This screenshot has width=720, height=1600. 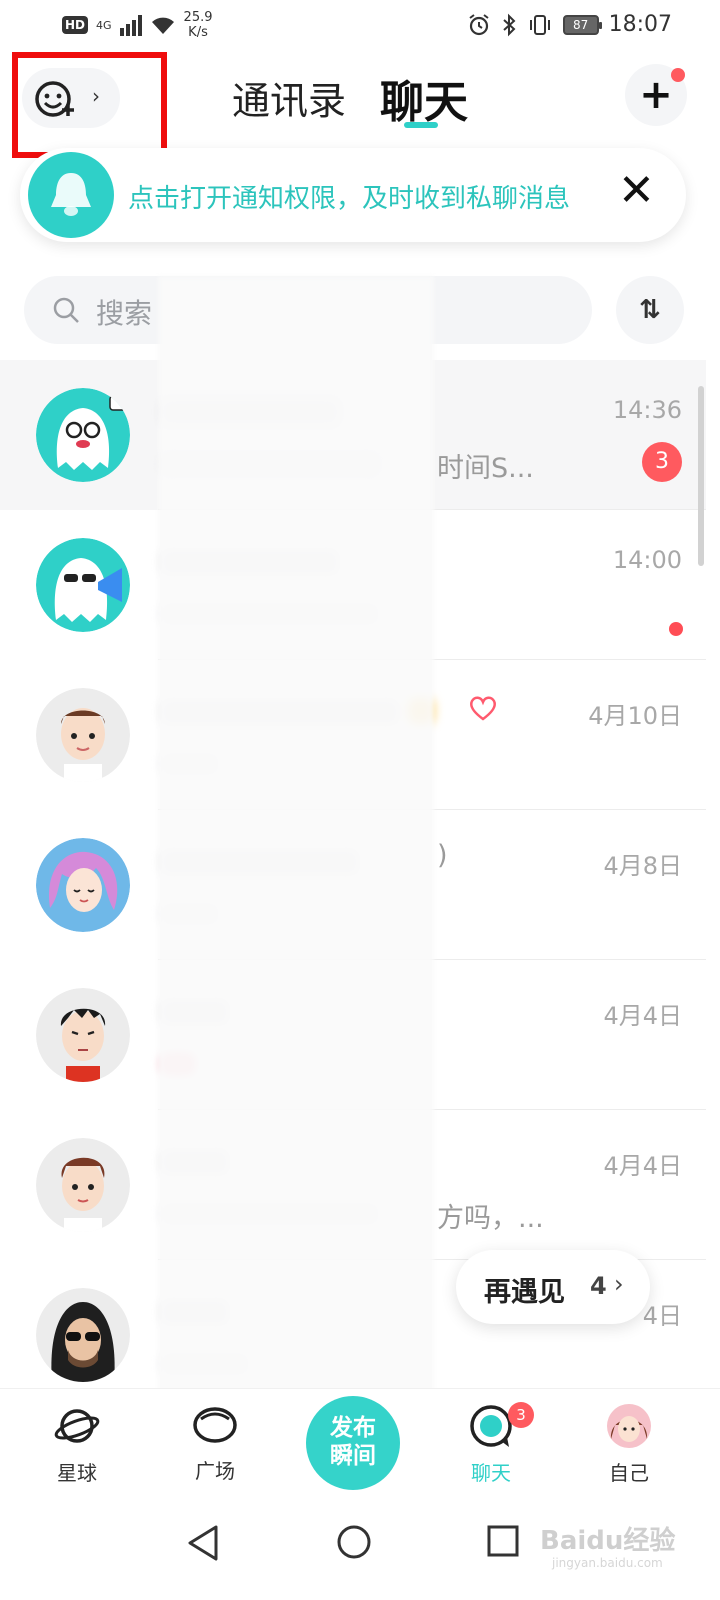 What do you see at coordinates (619, 1284) in the screenshot?
I see `chevron-right-icon: ›` at bounding box center [619, 1284].